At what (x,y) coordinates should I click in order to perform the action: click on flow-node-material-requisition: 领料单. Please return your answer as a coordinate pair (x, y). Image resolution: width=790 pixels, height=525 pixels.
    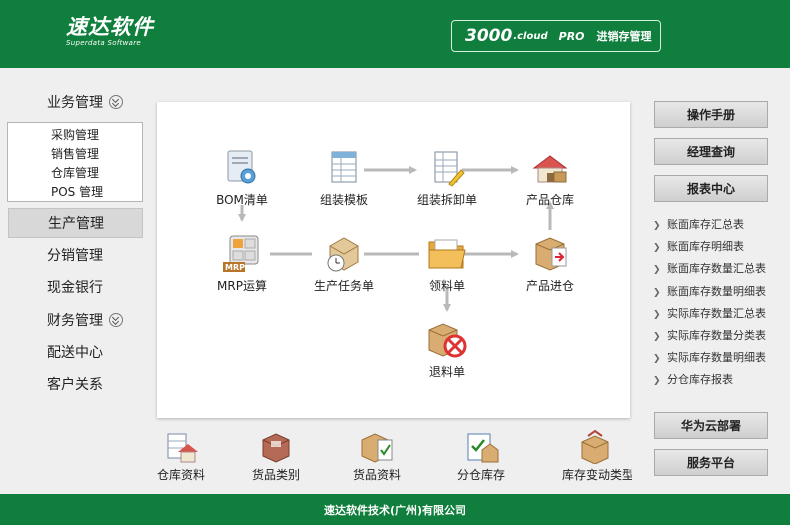
    Looking at the image, I should click on (447, 263).